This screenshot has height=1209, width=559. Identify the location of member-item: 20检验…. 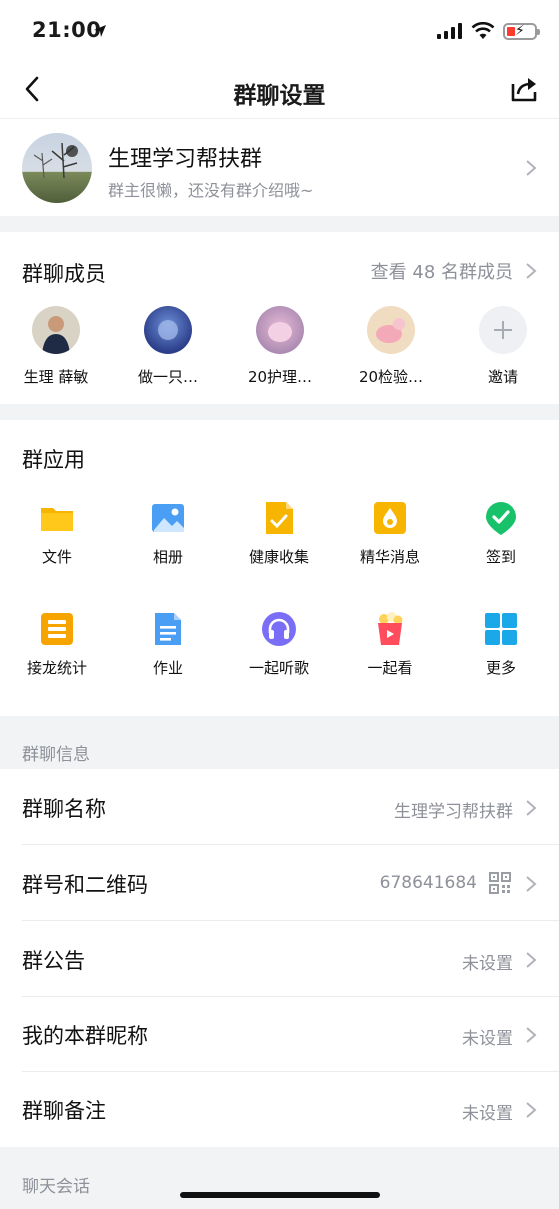
(391, 346).